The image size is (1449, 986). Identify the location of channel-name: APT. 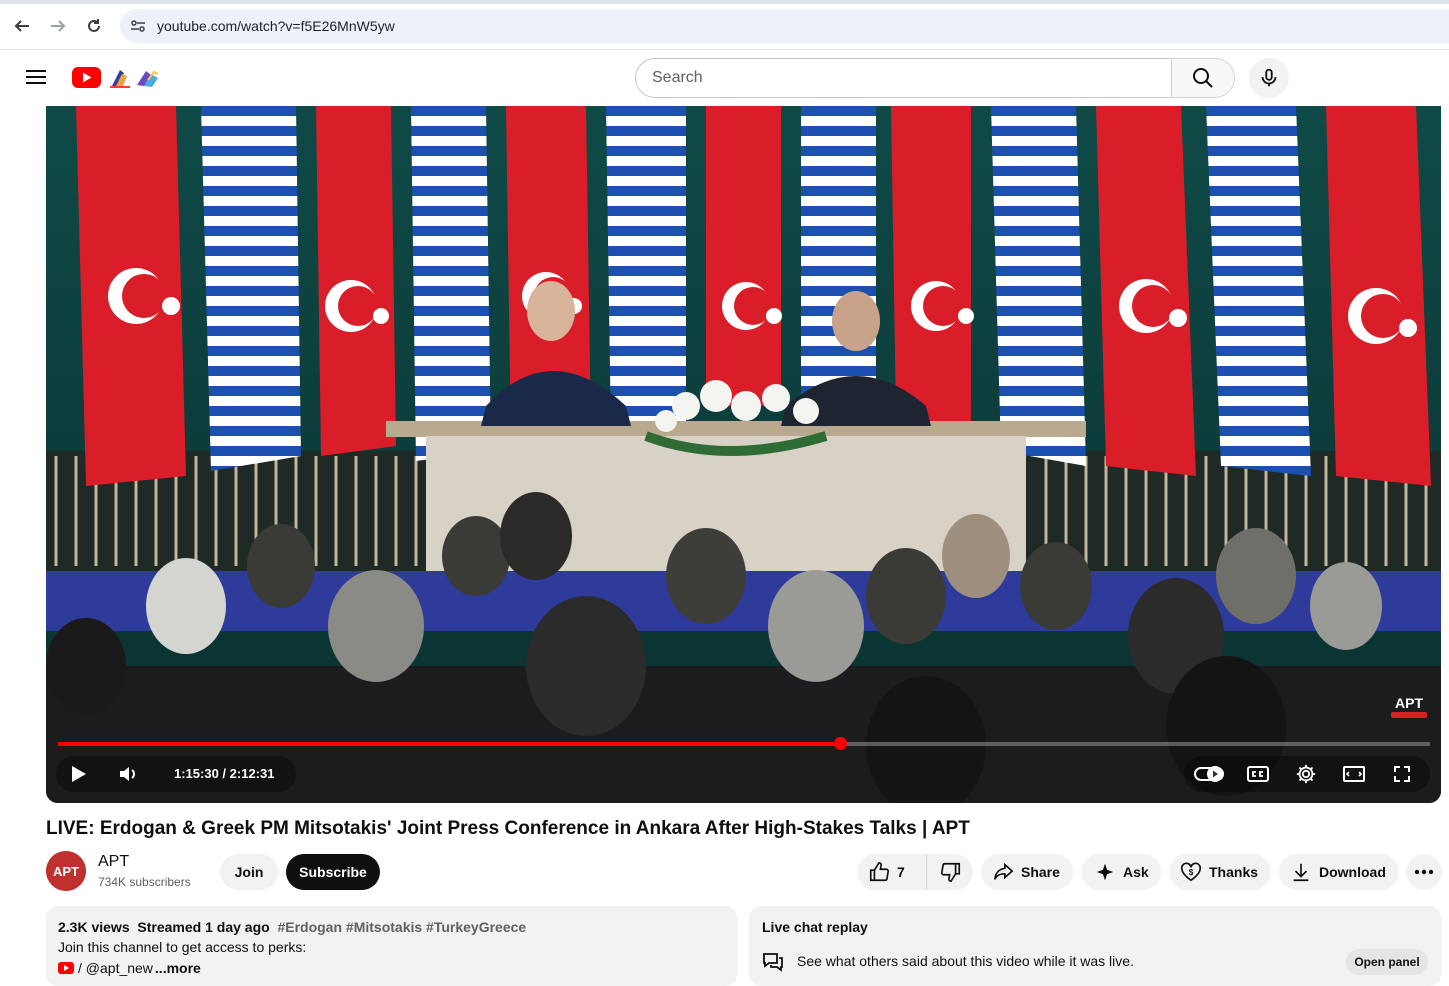
(113, 862).